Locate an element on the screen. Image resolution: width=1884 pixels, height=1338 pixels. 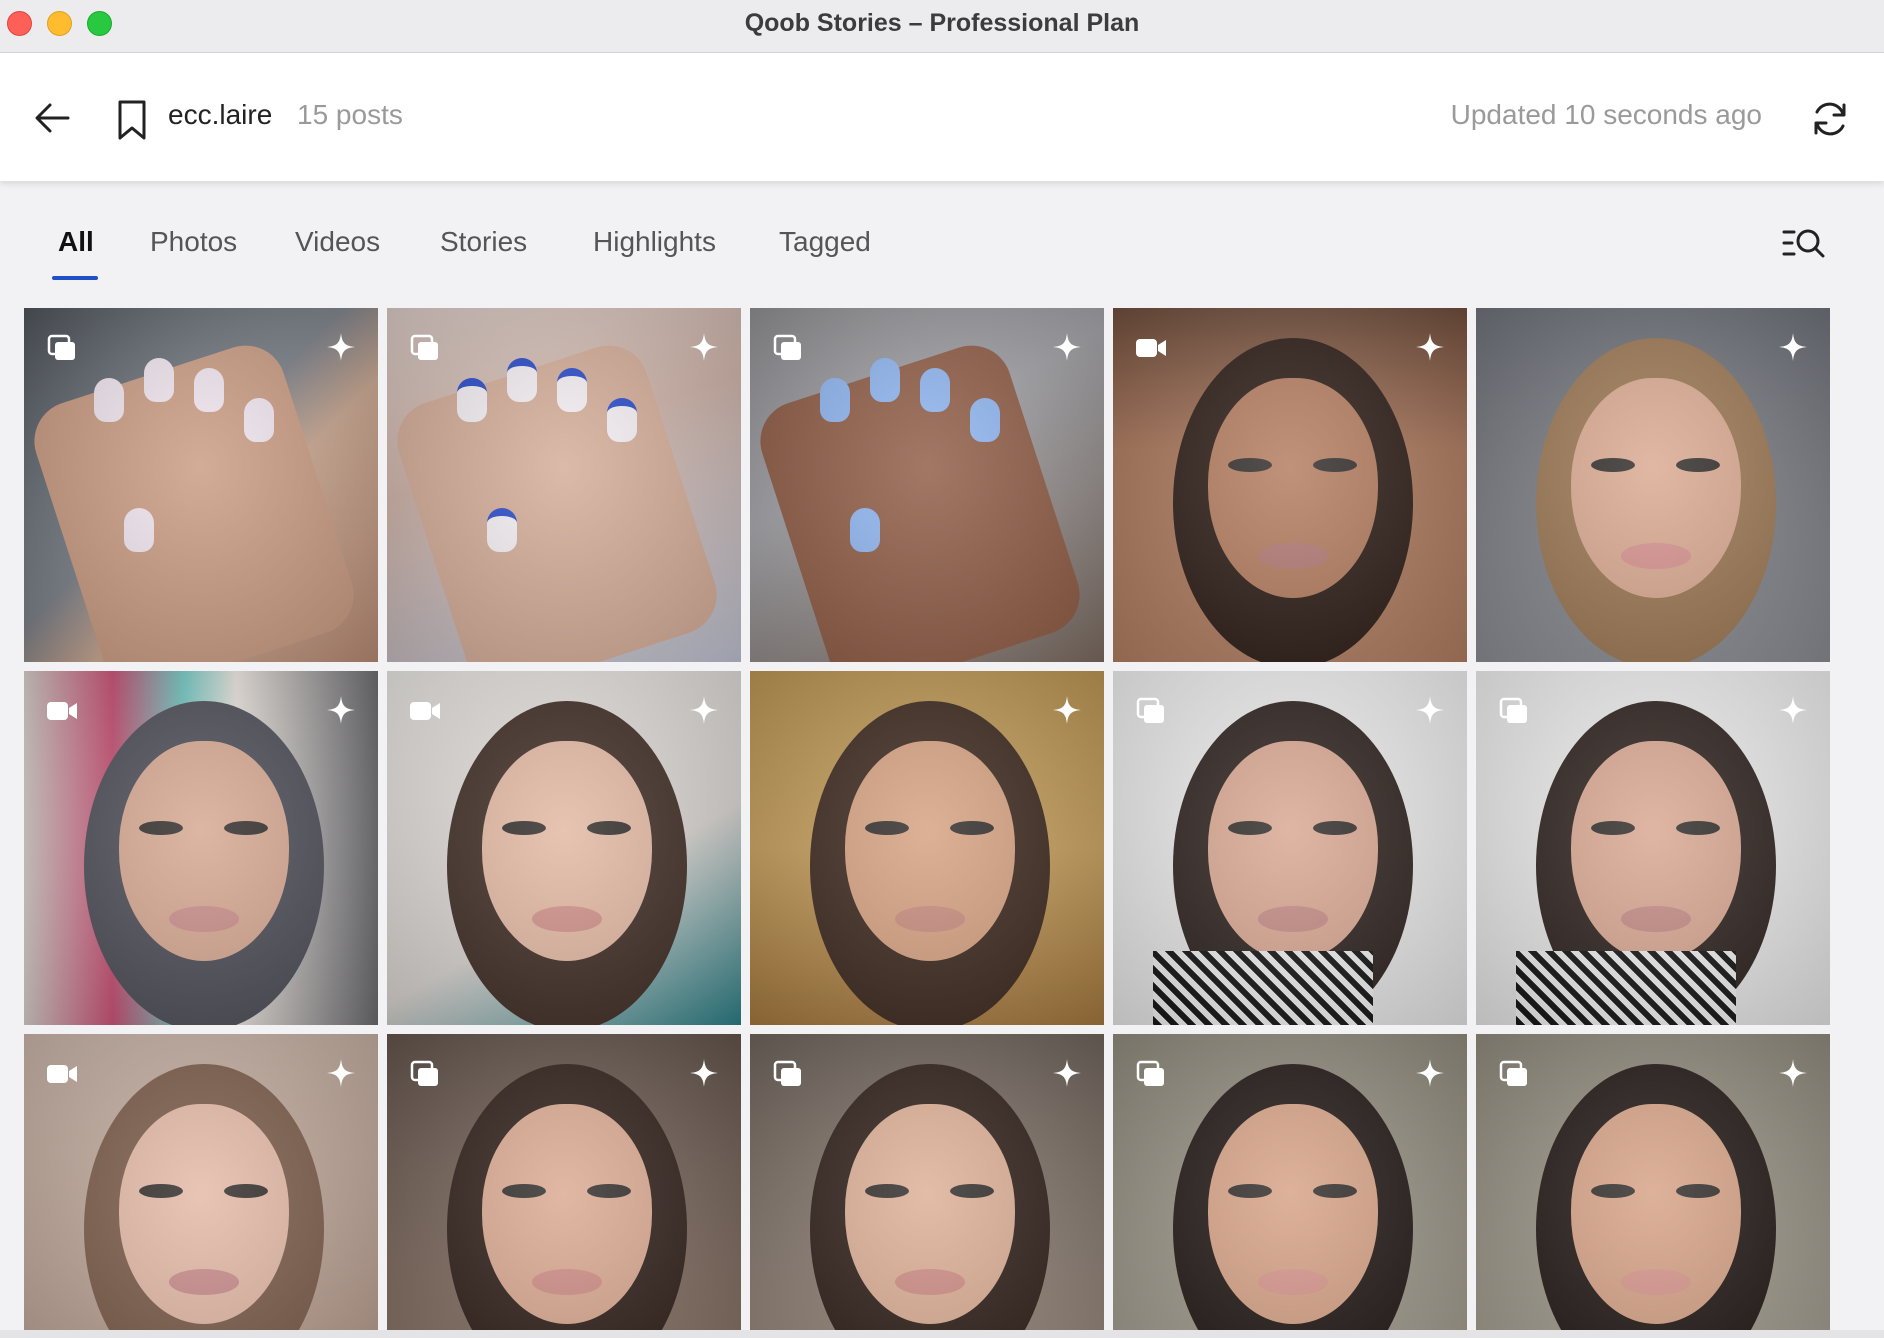
refresh-icon is located at coordinates (1830, 119).